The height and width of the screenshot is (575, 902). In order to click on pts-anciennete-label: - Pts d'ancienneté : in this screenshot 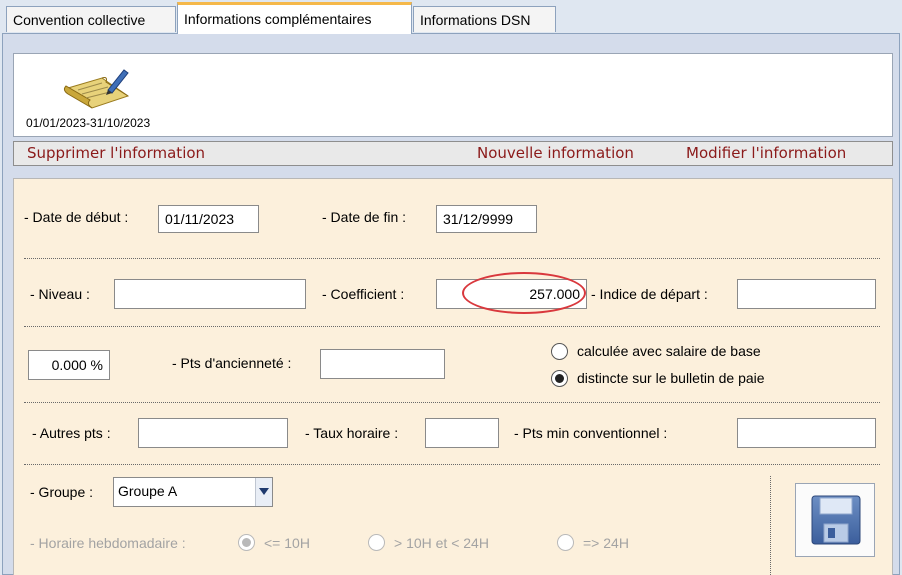, I will do `click(232, 363)`.